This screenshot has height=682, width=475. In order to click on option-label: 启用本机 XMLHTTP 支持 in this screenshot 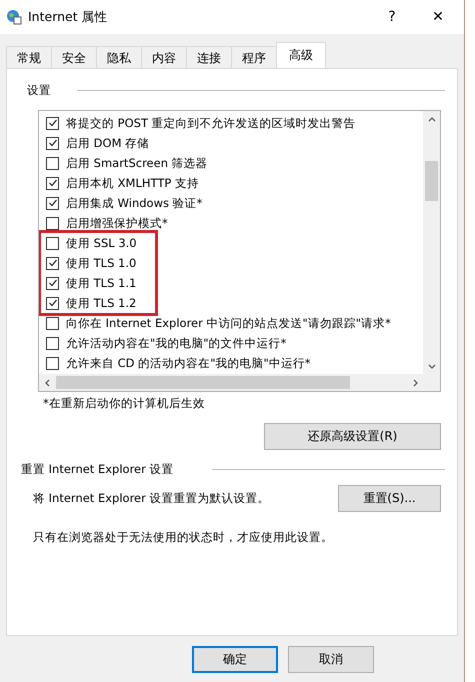, I will do `click(132, 183)`.